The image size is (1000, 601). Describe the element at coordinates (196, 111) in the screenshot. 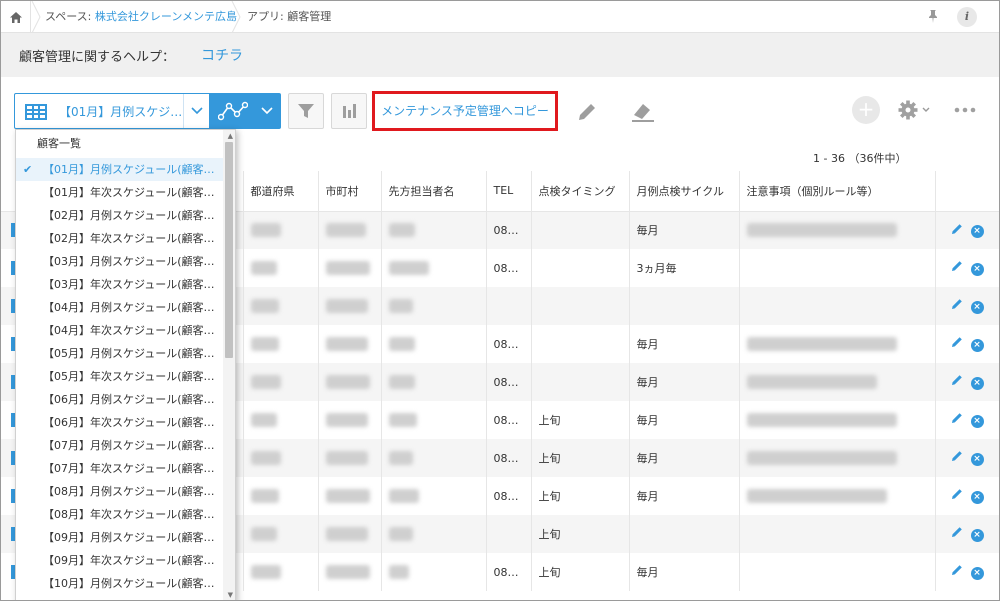

I see `chevron-down-icon` at that location.